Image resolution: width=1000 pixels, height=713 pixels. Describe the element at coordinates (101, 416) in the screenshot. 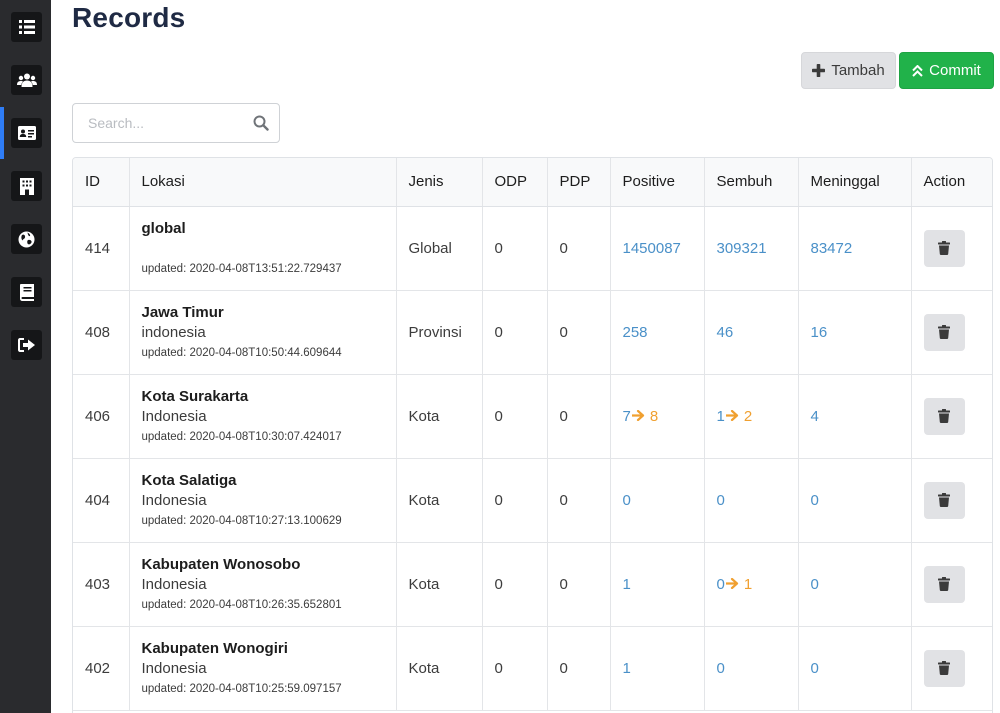

I see `cell-id: 406` at that location.